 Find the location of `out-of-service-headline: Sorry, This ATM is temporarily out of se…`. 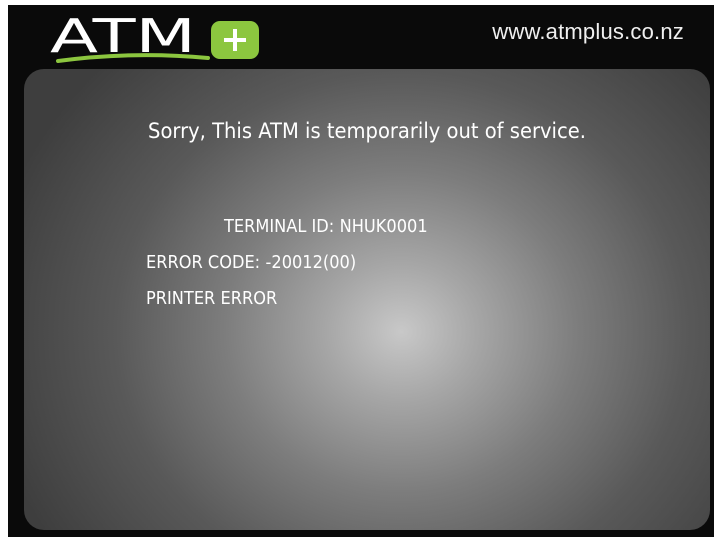

out-of-service-headline: Sorry, This ATM is temporarily out of se… is located at coordinates (367, 131).